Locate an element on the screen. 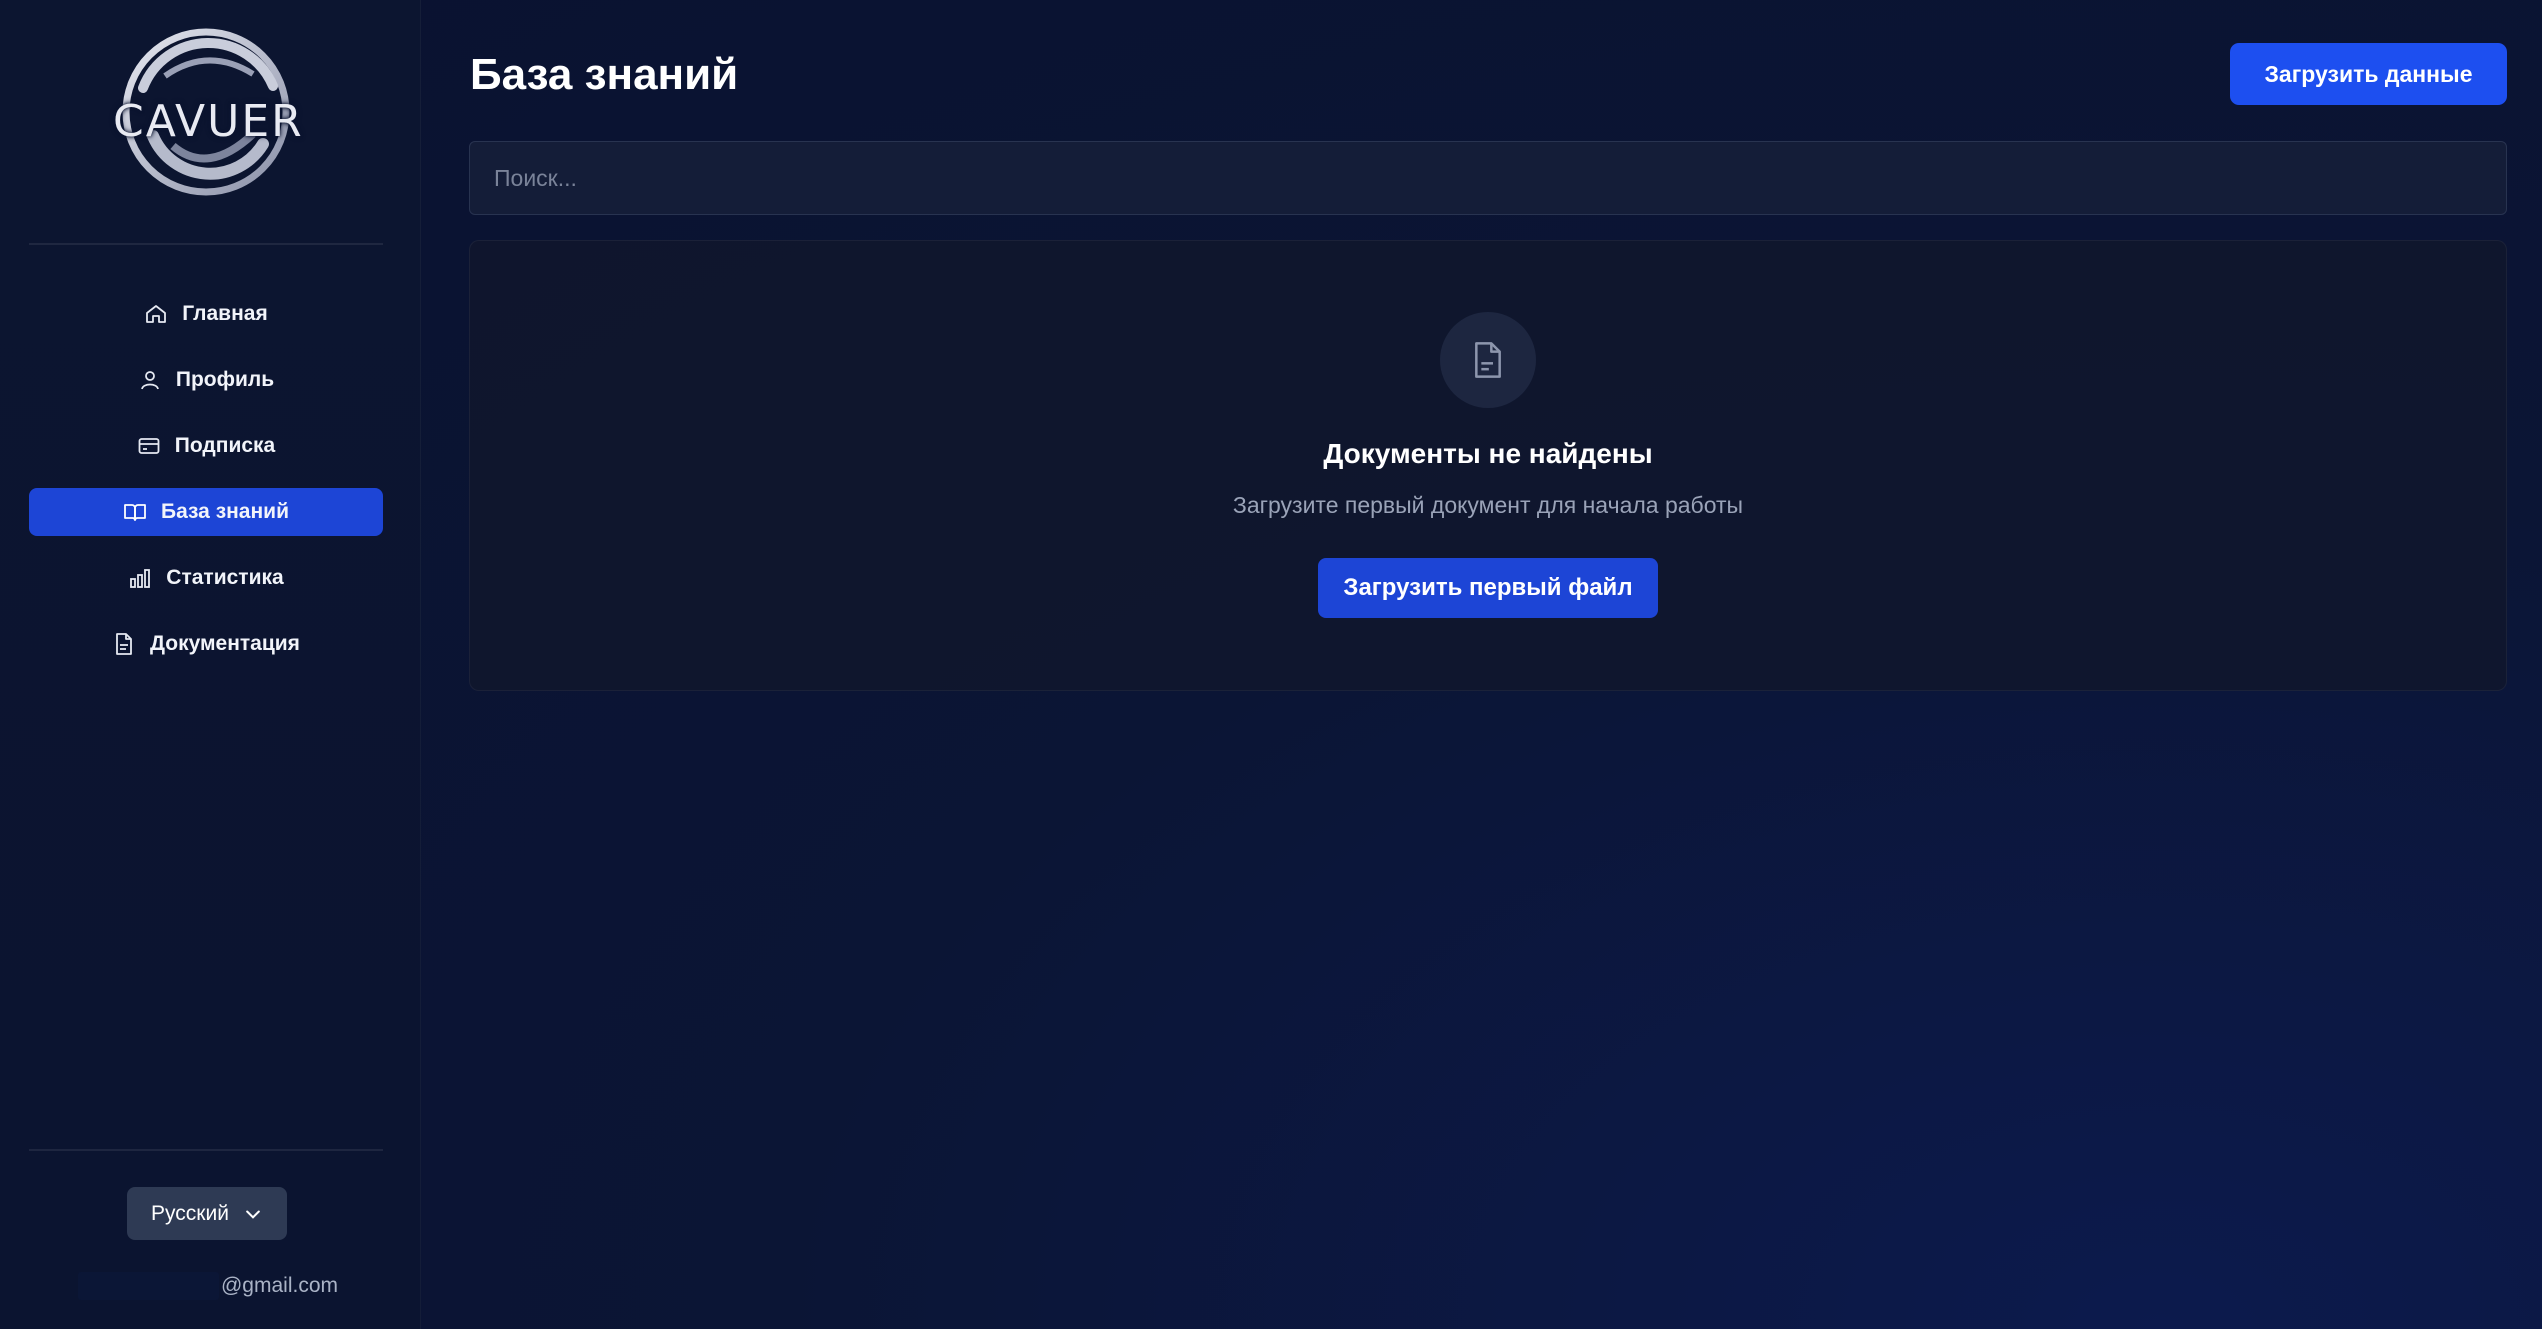 Image resolution: width=2542 pixels, height=1329 pixels. language-select: Русский is located at coordinates (207, 1213).